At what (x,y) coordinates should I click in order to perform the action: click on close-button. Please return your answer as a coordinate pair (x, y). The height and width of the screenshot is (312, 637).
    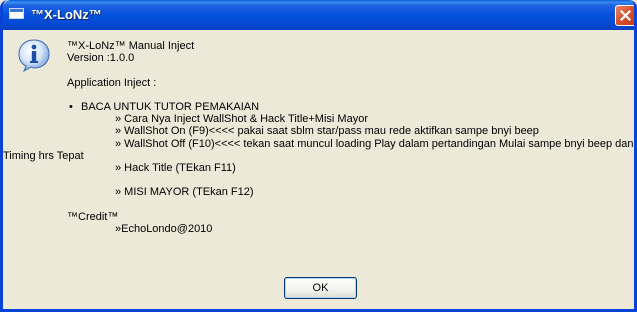
    Looking at the image, I should click on (624, 15).